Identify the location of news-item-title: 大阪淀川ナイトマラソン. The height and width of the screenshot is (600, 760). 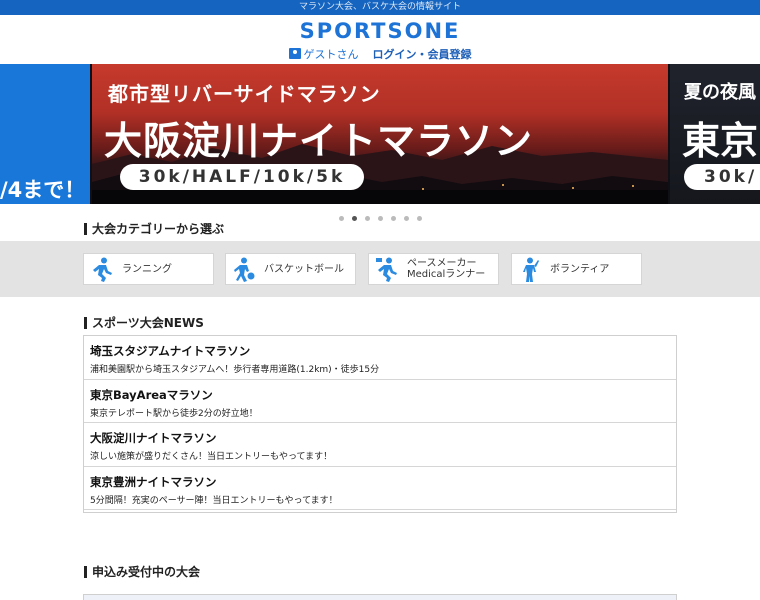
(153, 438).